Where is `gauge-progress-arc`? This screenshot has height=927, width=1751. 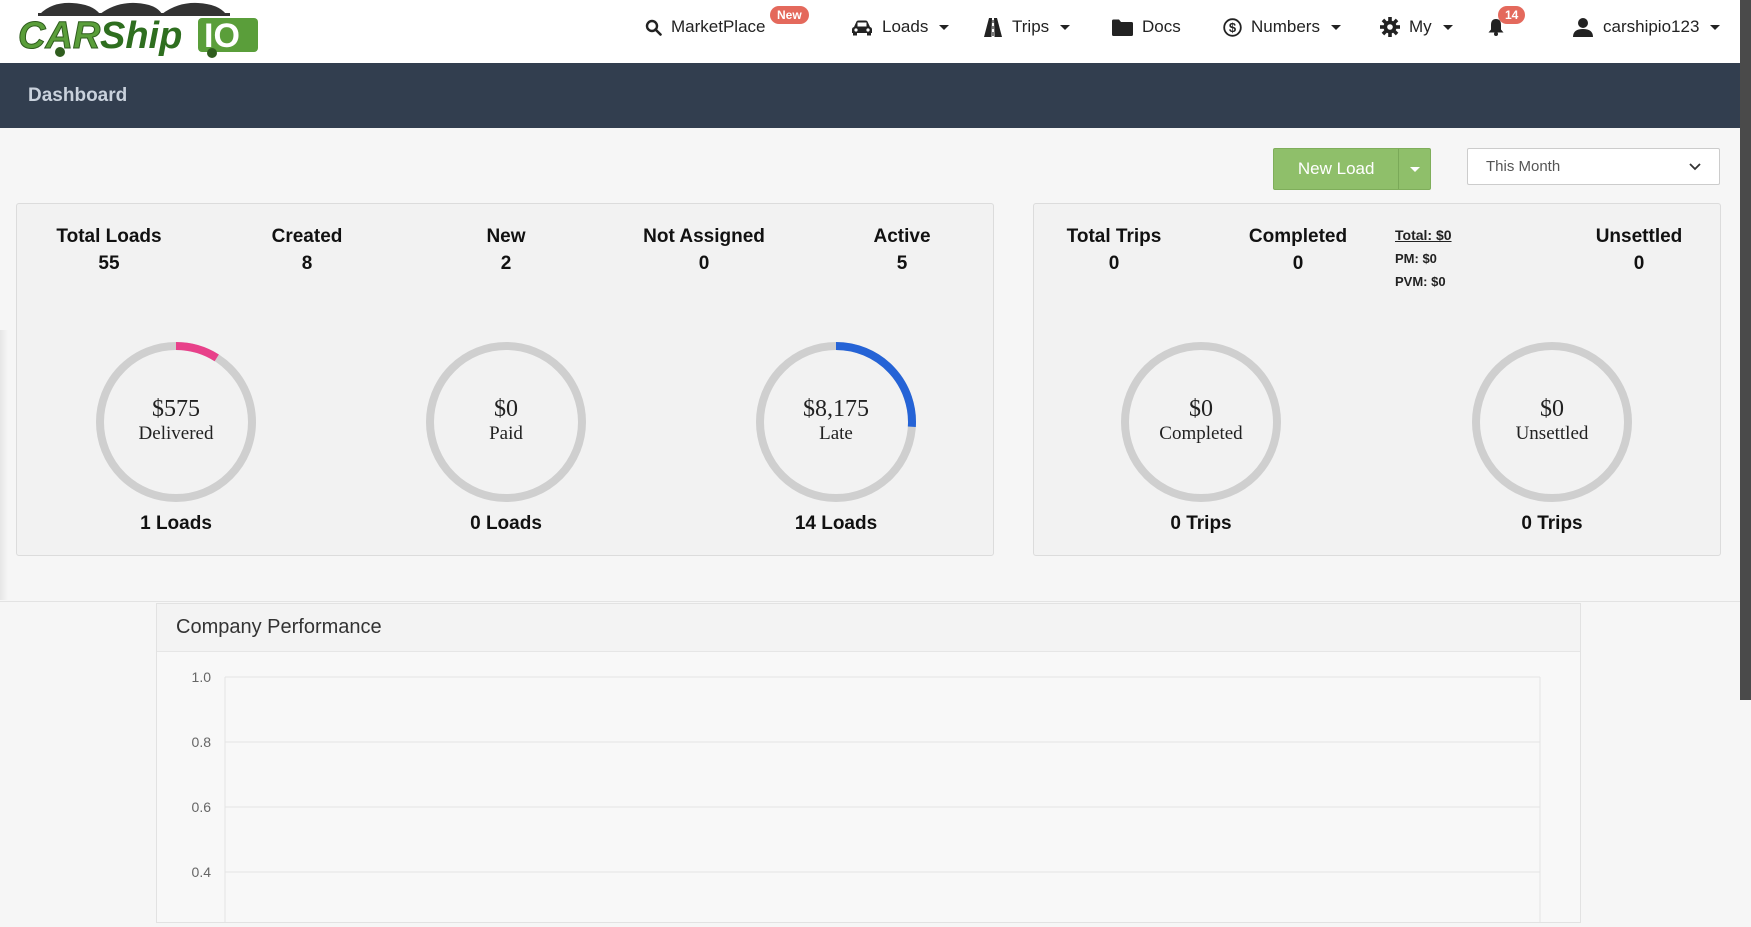
gauge-progress-arc is located at coordinates (197, 352).